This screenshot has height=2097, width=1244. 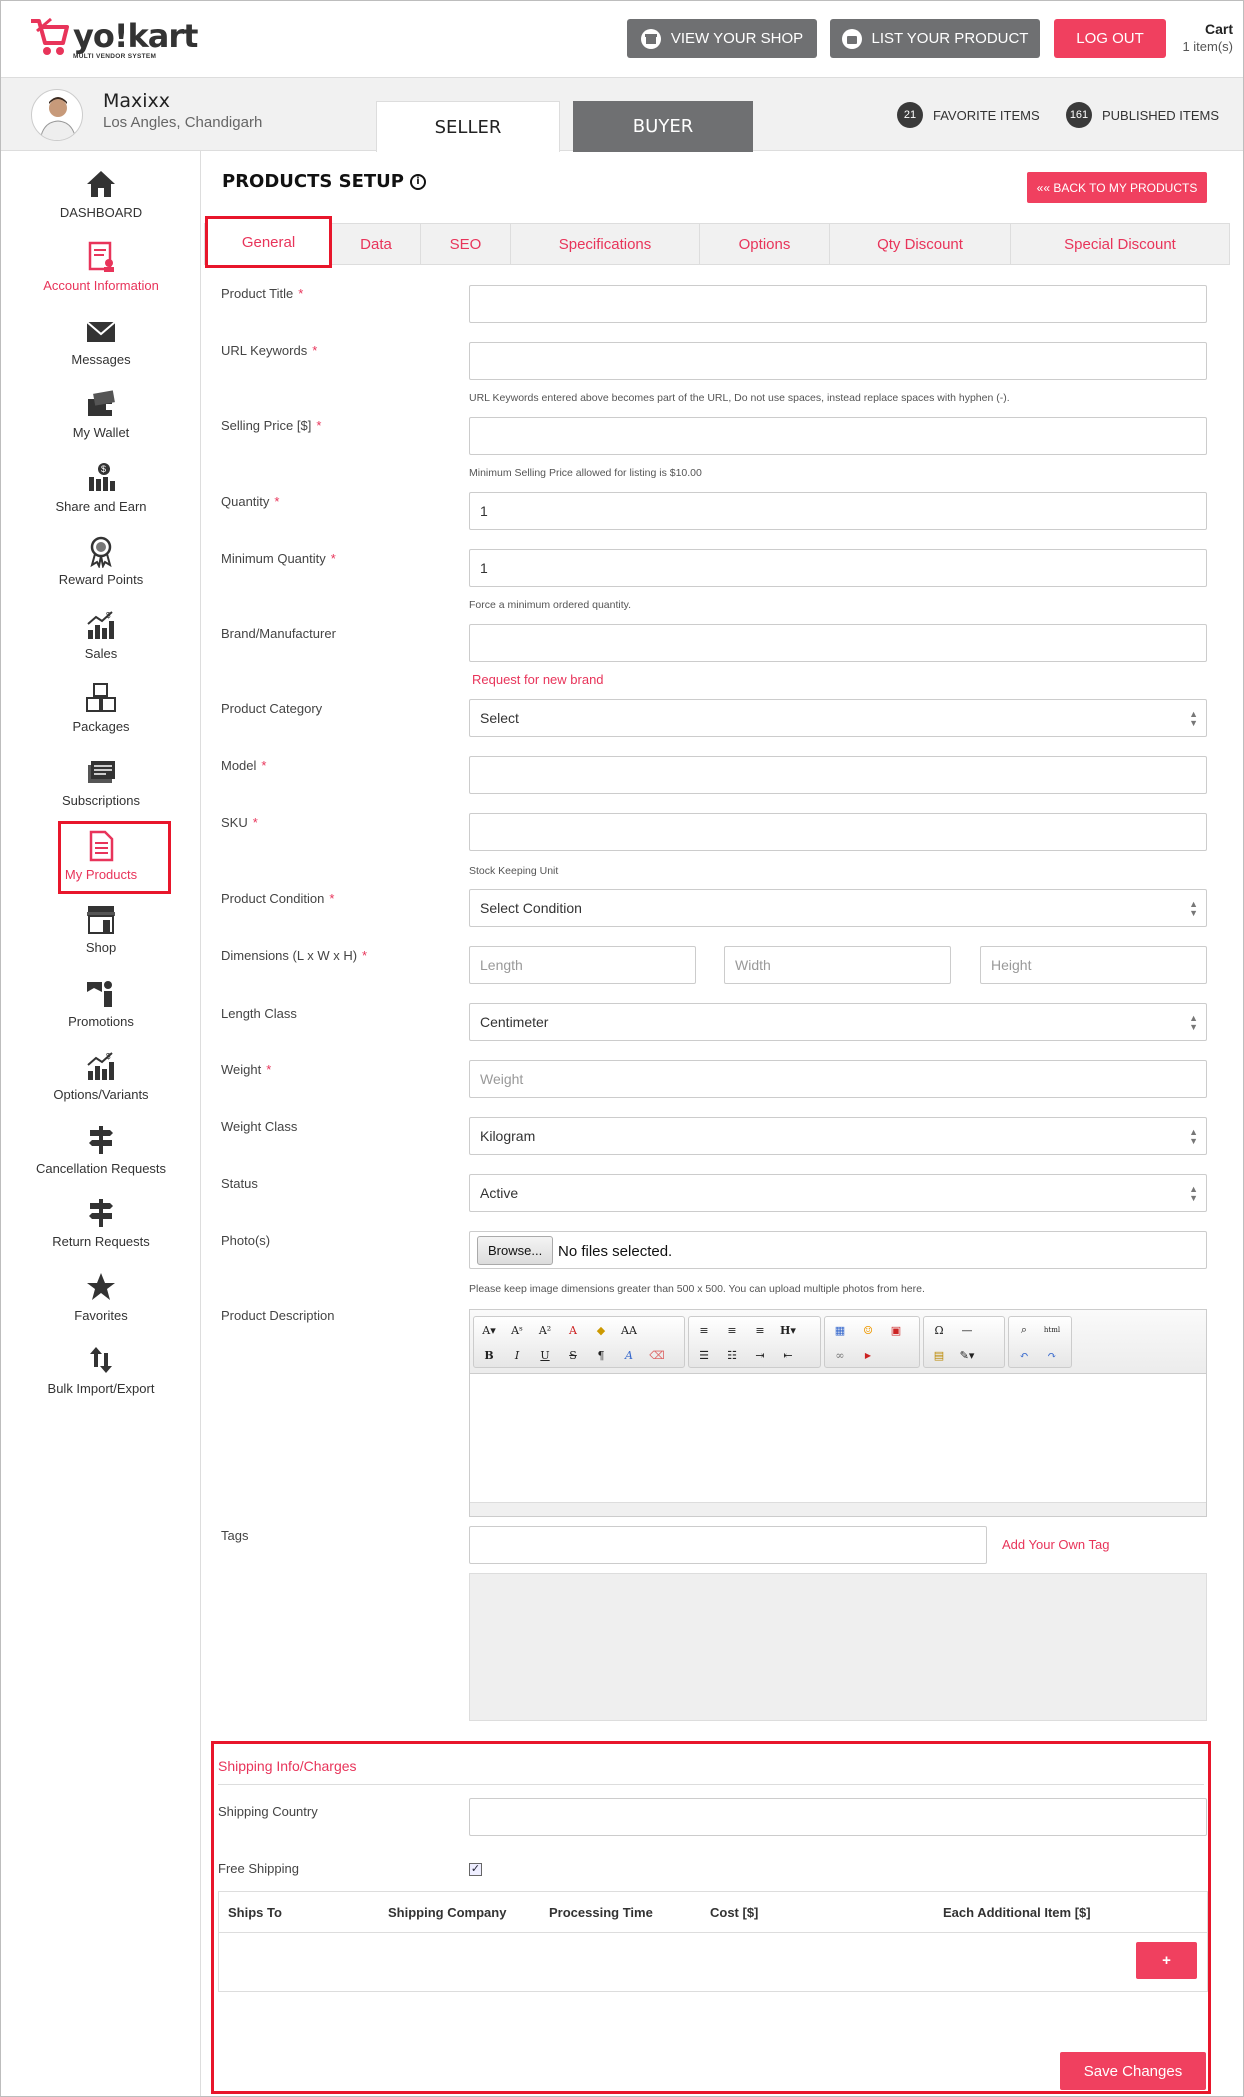 What do you see at coordinates (605, 244) in the screenshot?
I see `tab-specifications: Specifications` at bounding box center [605, 244].